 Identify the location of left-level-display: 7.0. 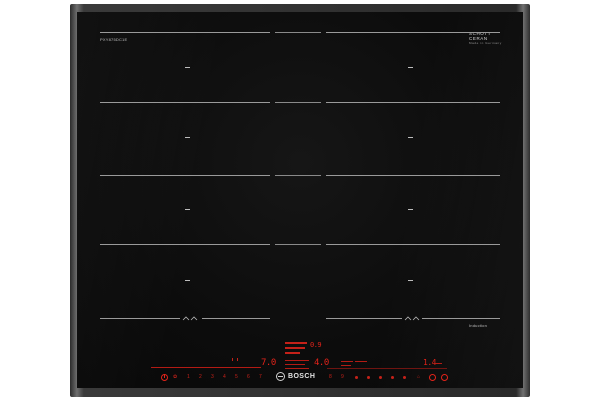
(268, 363).